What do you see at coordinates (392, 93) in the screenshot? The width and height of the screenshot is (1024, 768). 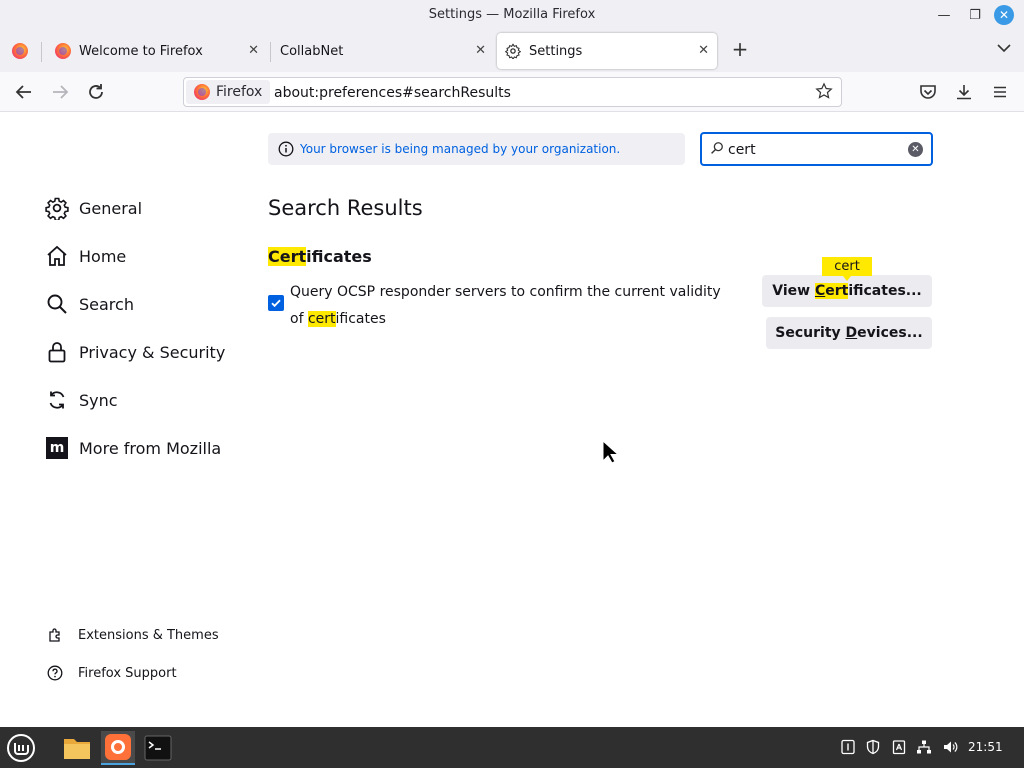 I see `url-text: about:preferences#searchResults` at bounding box center [392, 93].